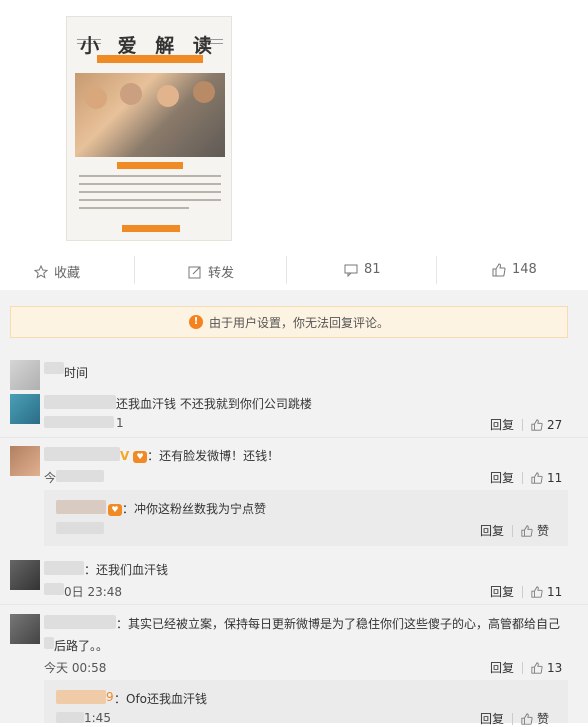 This screenshot has height=727, width=588. Describe the element at coordinates (555, 667) in the screenshot. I see `comment-like-count: 13` at that location.